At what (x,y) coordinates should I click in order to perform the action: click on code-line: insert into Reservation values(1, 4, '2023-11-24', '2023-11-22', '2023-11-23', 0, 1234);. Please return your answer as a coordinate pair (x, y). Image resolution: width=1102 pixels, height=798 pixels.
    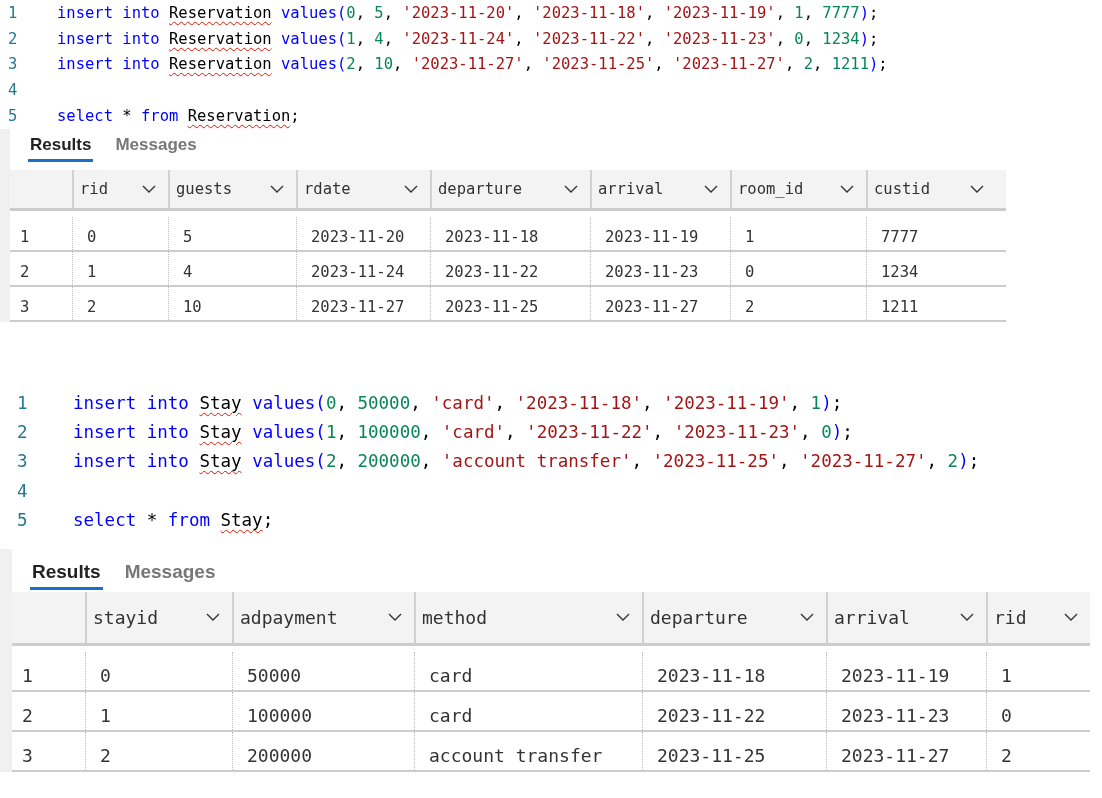
    Looking at the image, I should click on (468, 38).